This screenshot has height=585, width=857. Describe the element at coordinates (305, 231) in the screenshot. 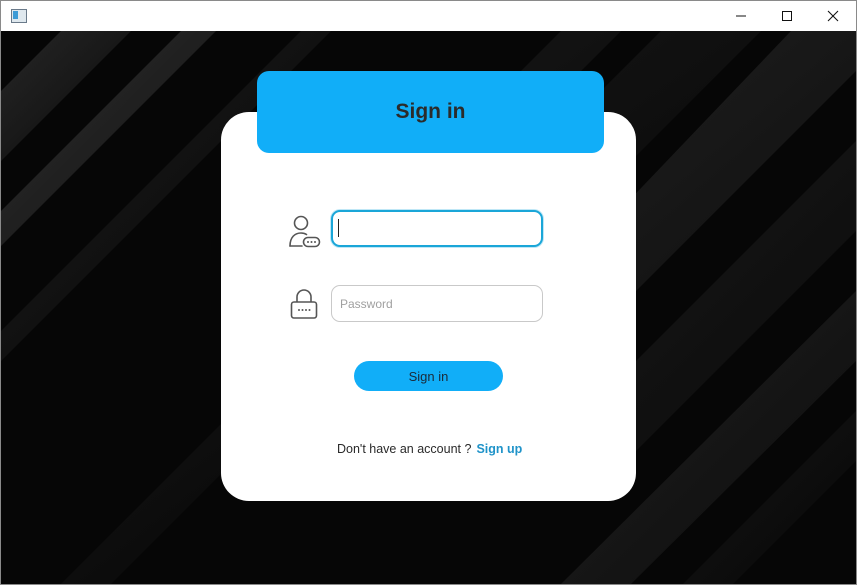

I see `user-icon` at that location.